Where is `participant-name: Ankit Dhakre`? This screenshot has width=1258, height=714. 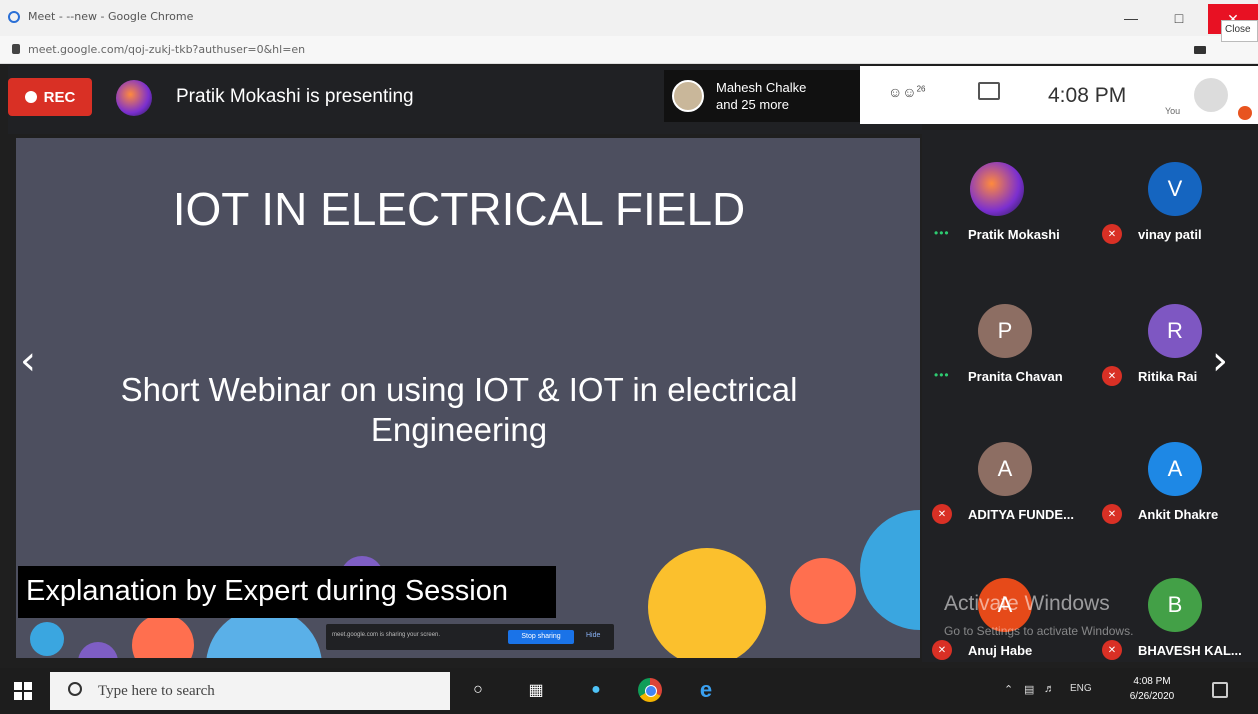 participant-name: Ankit Dhakre is located at coordinates (1178, 514).